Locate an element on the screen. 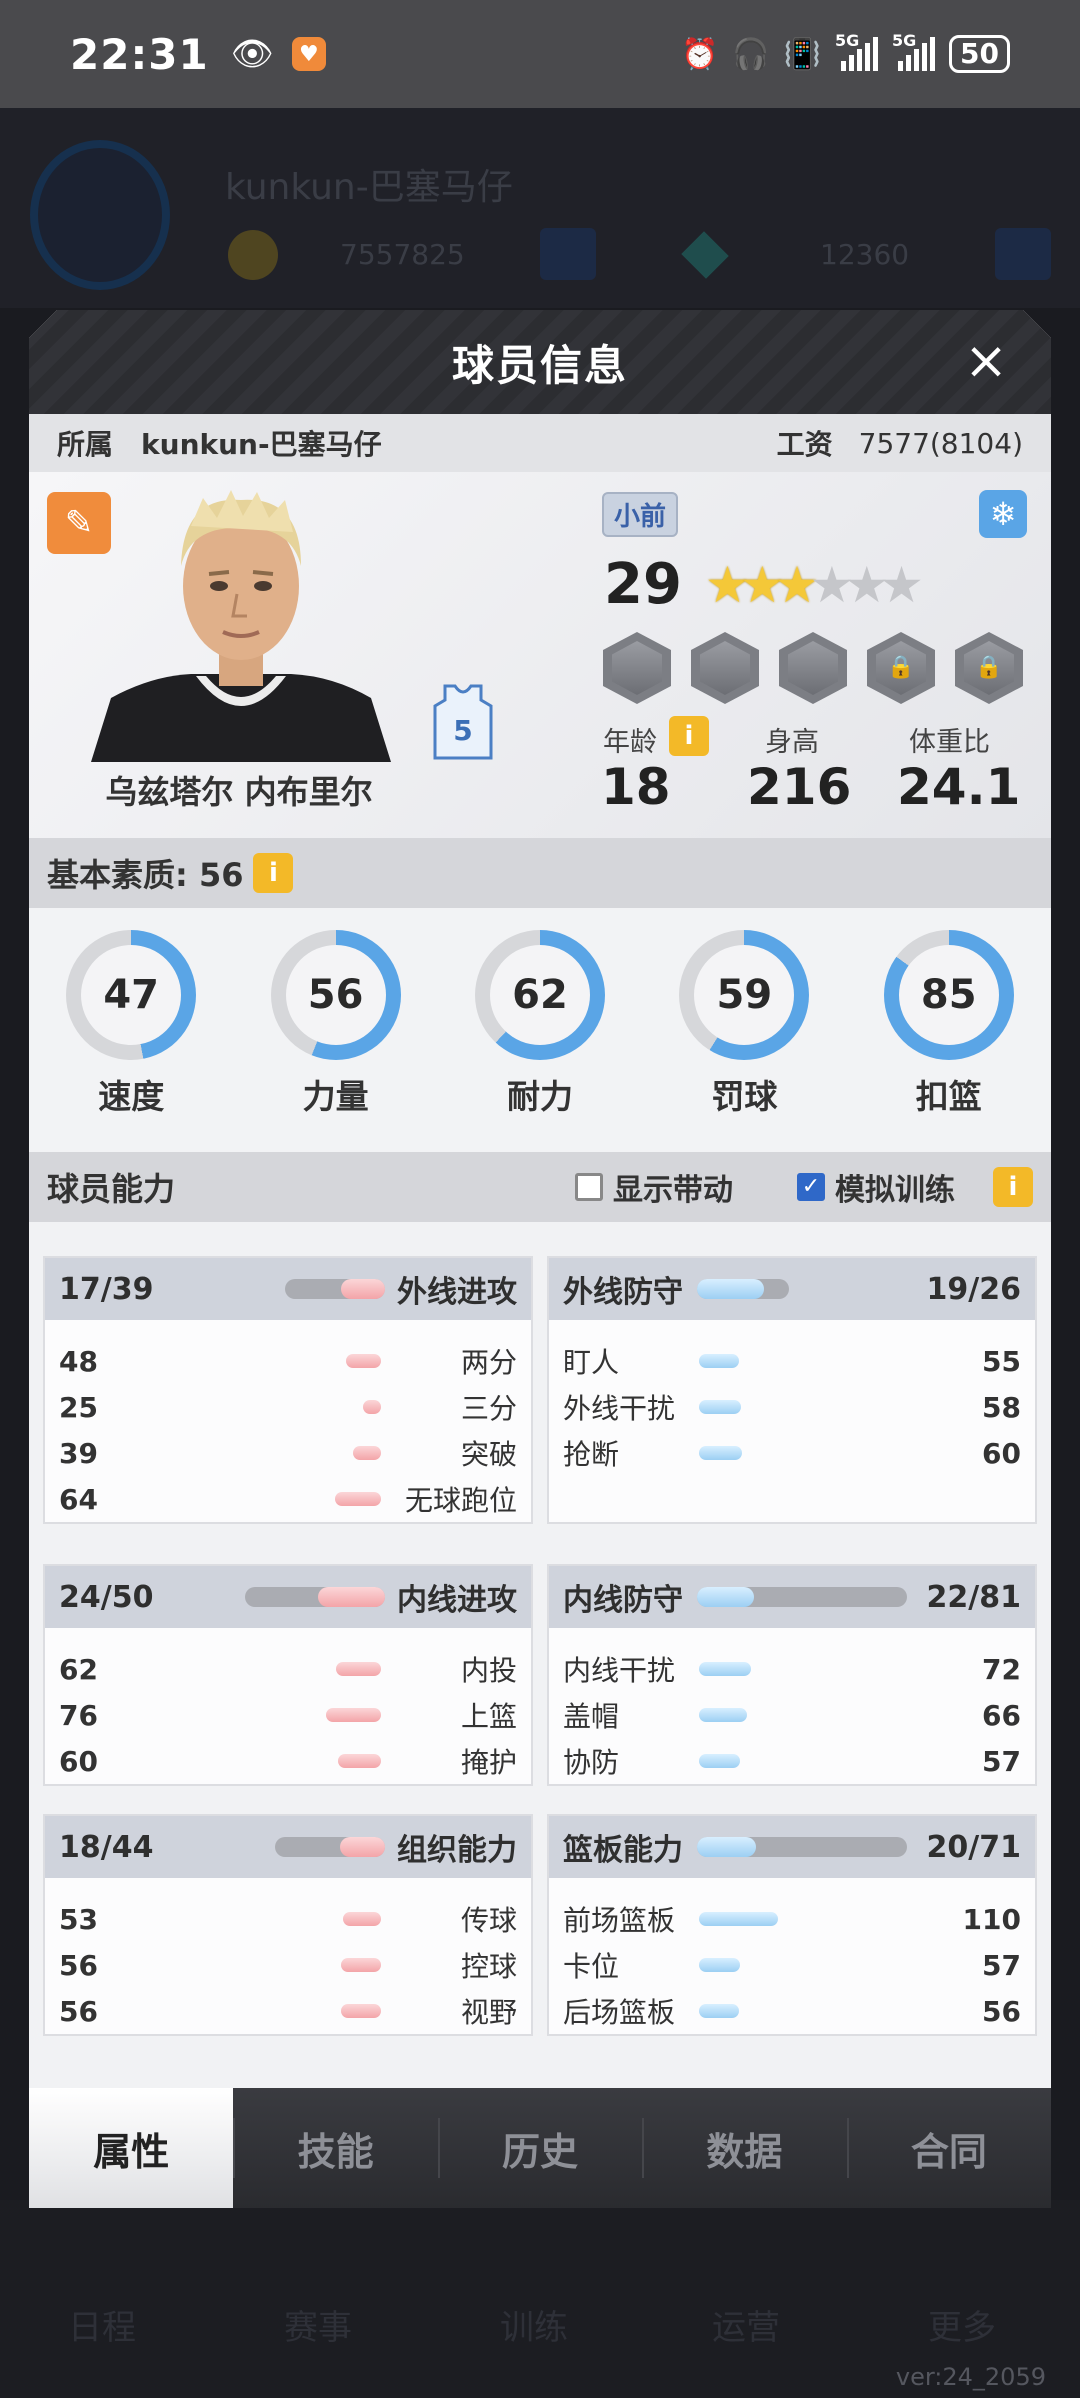 Image resolution: width=1080 pixels, height=2398 pixels. height-label: 身高 is located at coordinates (792, 742).